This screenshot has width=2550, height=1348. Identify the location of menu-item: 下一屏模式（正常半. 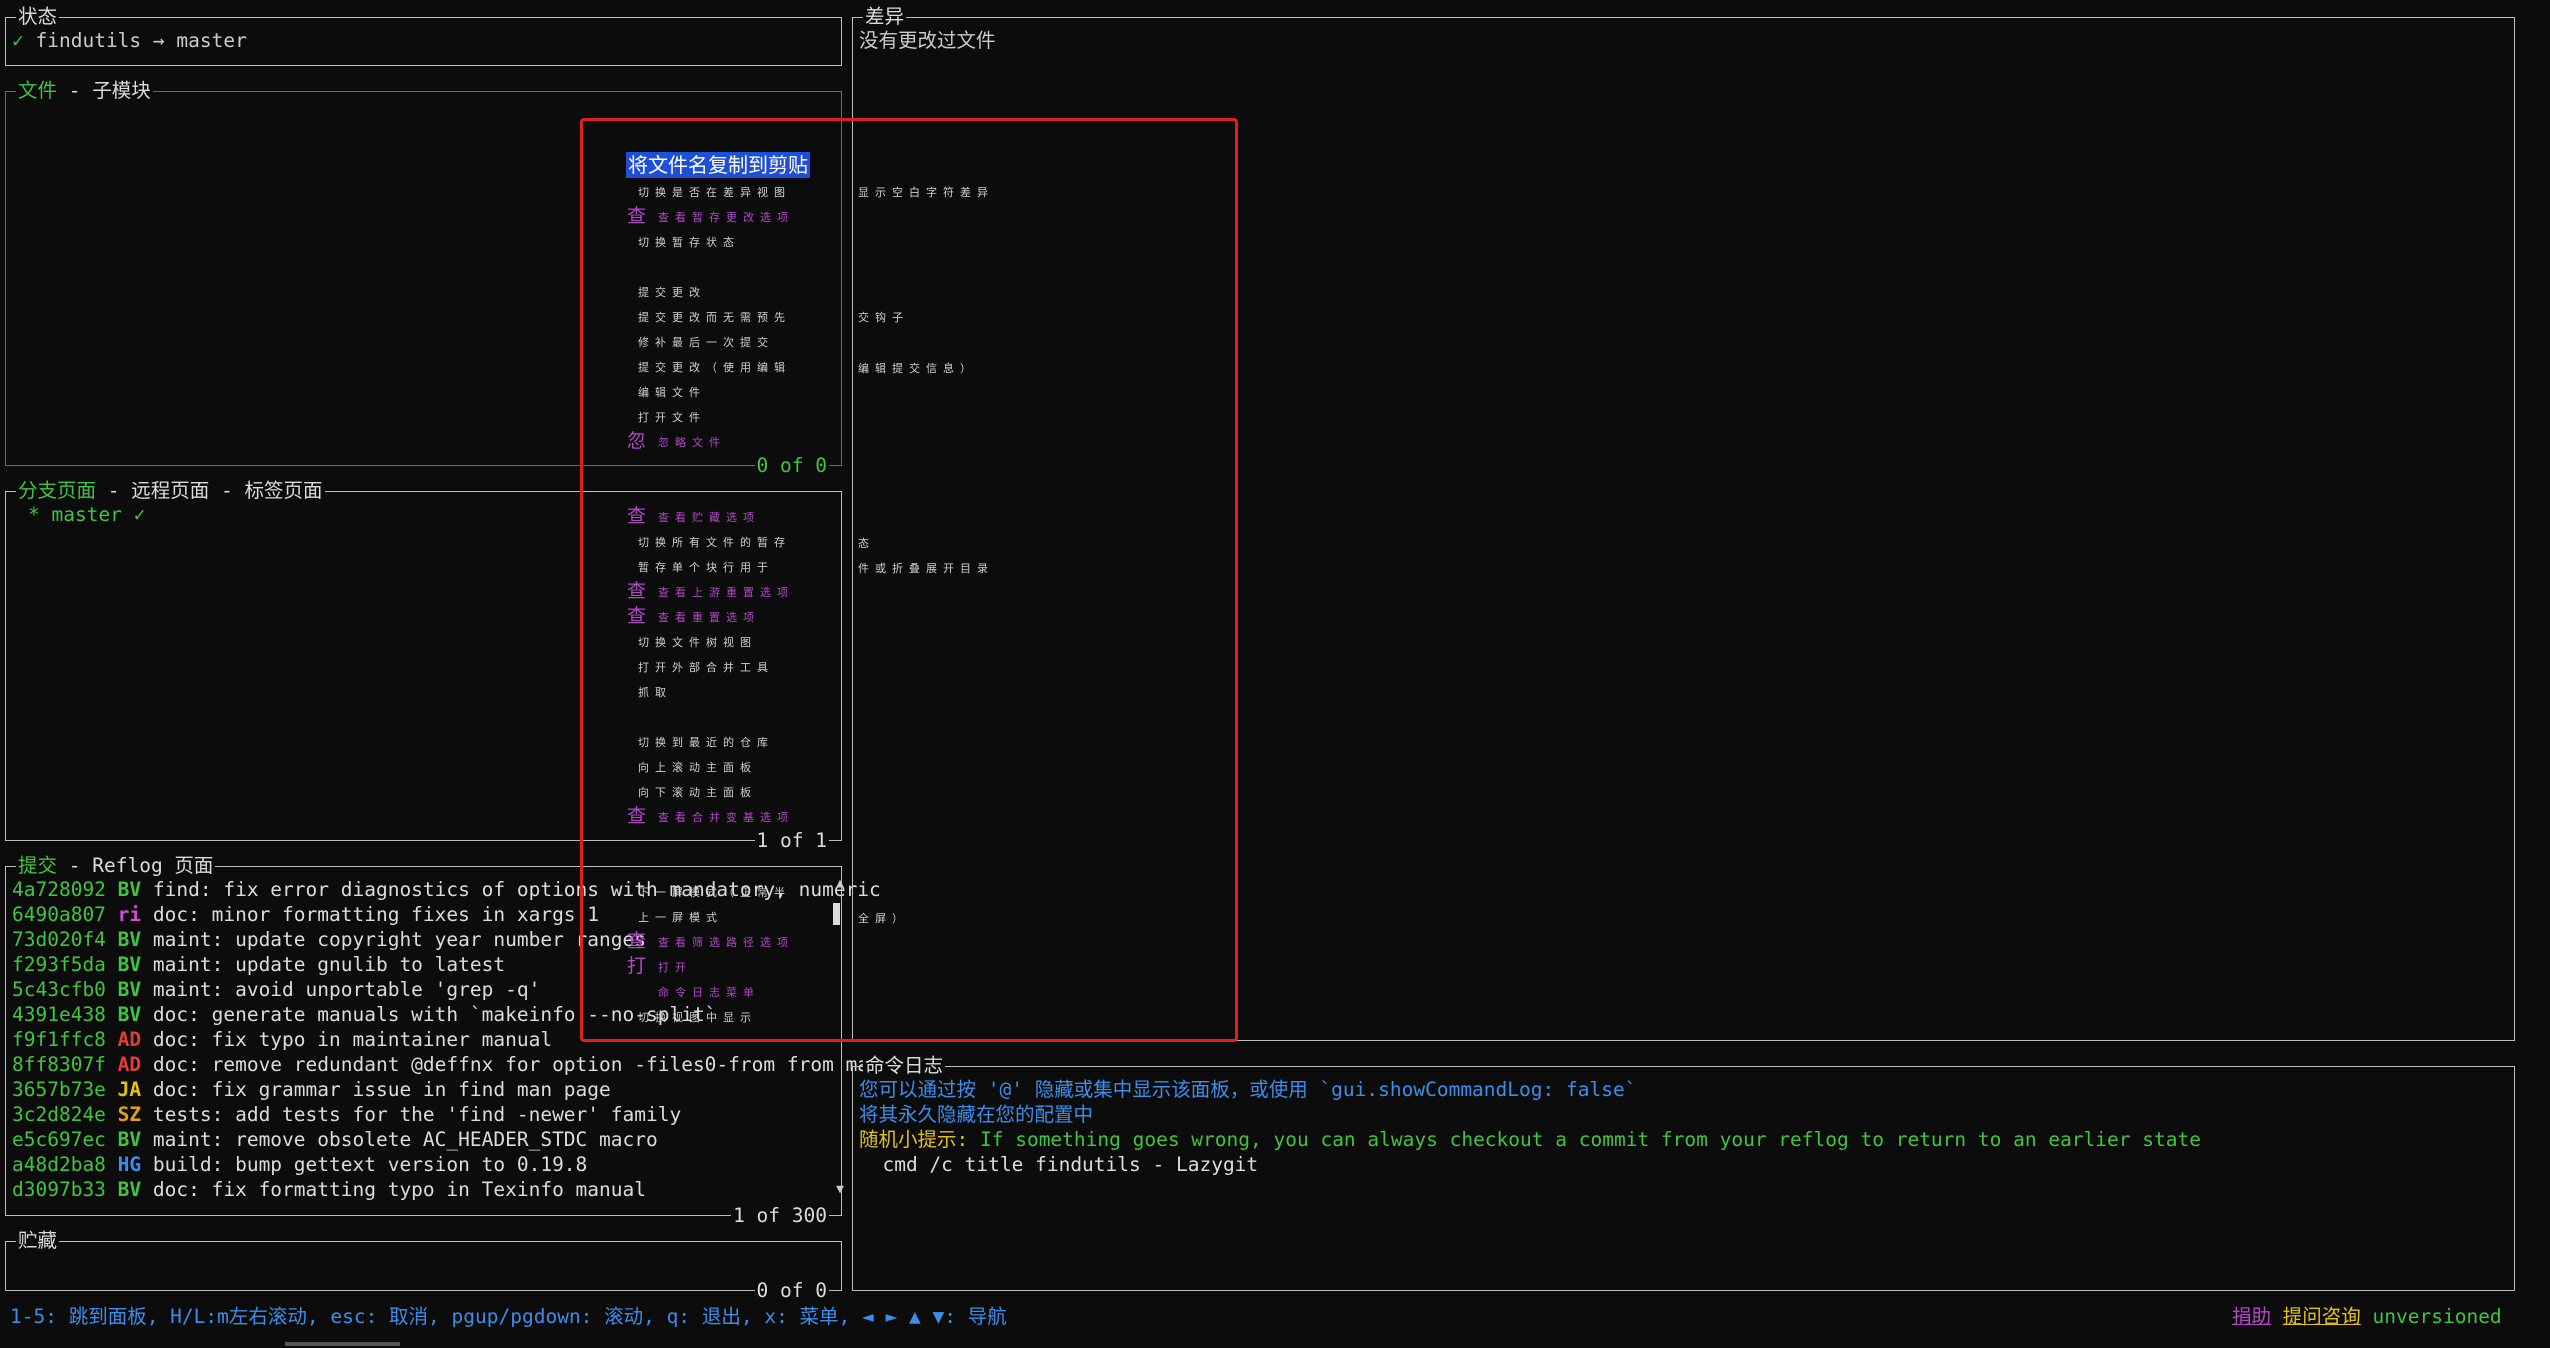
(714, 893).